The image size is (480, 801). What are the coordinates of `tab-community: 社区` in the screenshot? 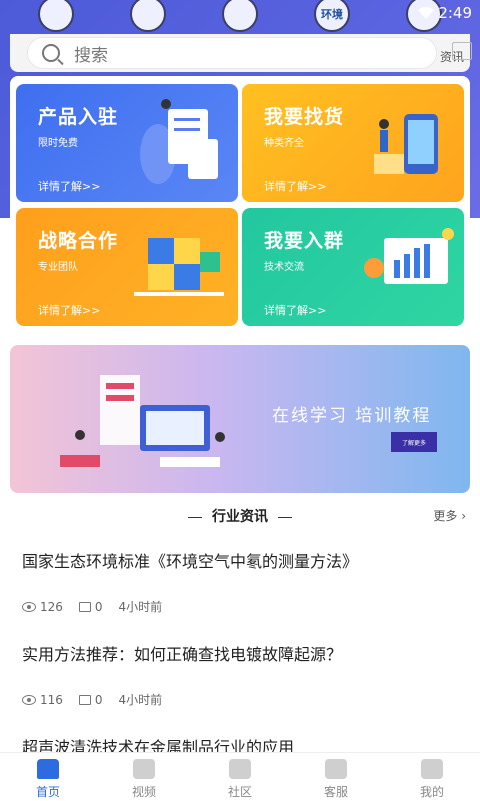 It's located at (240, 777).